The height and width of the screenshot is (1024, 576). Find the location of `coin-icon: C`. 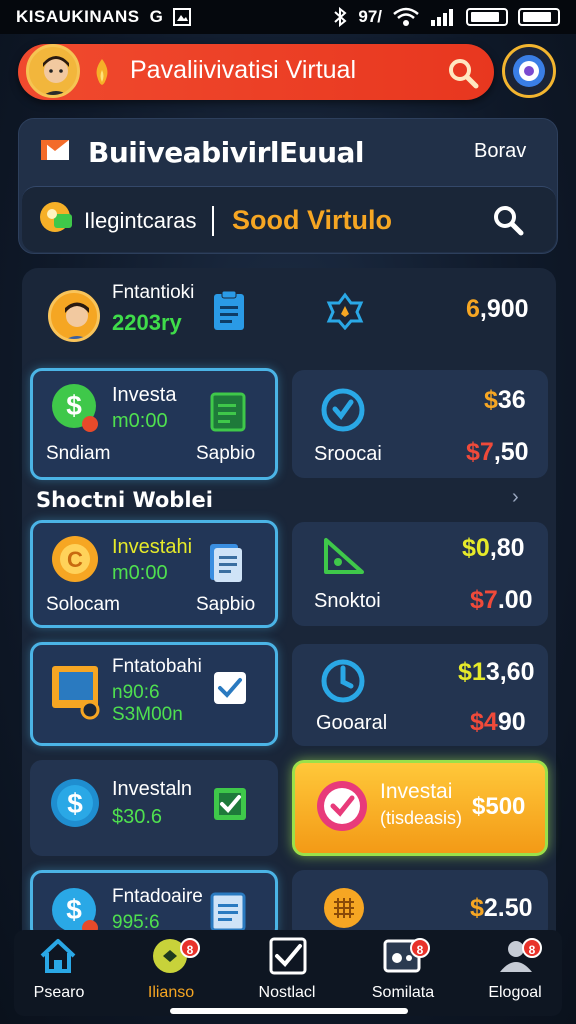

coin-icon: C is located at coordinates (75, 559).